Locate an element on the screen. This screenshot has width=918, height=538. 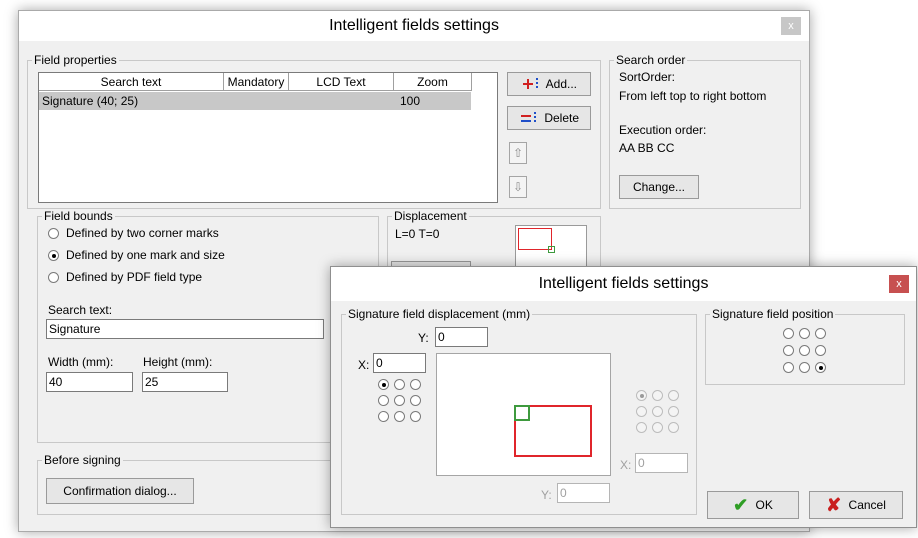
ok-button-label: OK is located at coordinates (764, 505).